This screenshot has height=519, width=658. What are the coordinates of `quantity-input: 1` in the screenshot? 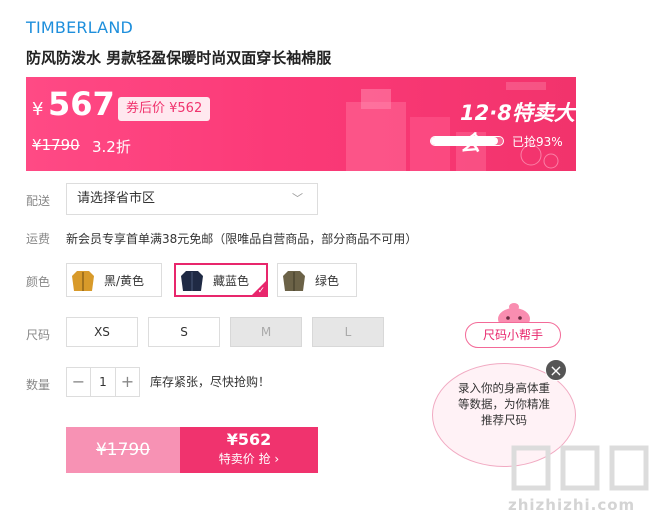 It's located at (103, 382).